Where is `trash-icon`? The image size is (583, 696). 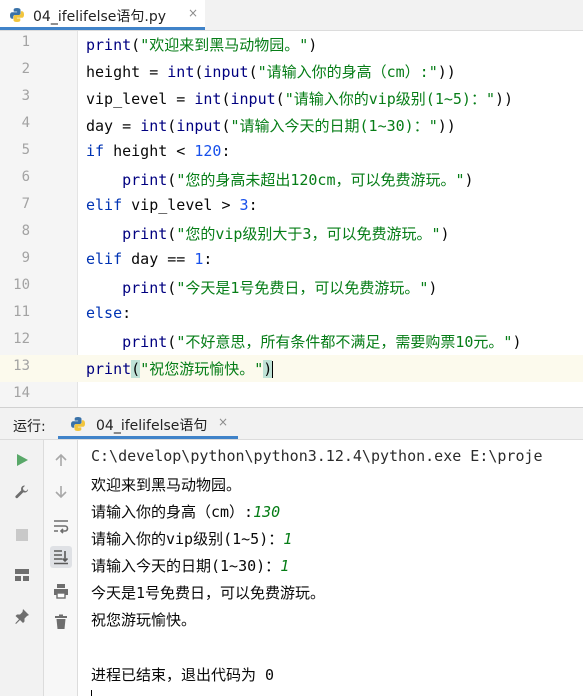 trash-icon is located at coordinates (61, 621).